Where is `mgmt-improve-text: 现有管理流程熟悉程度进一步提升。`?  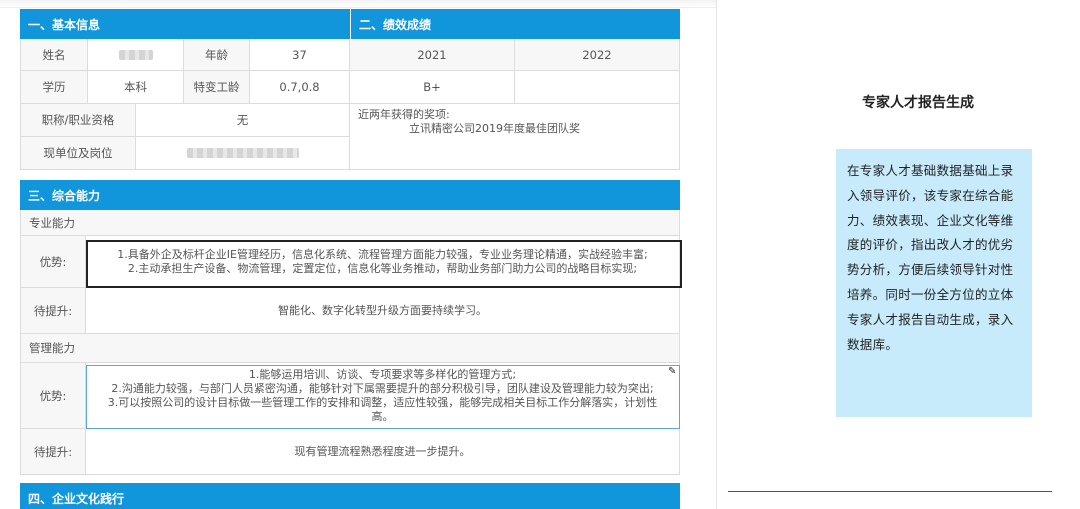 mgmt-improve-text: 现有管理流程熟悉程度进一步提升。 is located at coordinates (382, 451).